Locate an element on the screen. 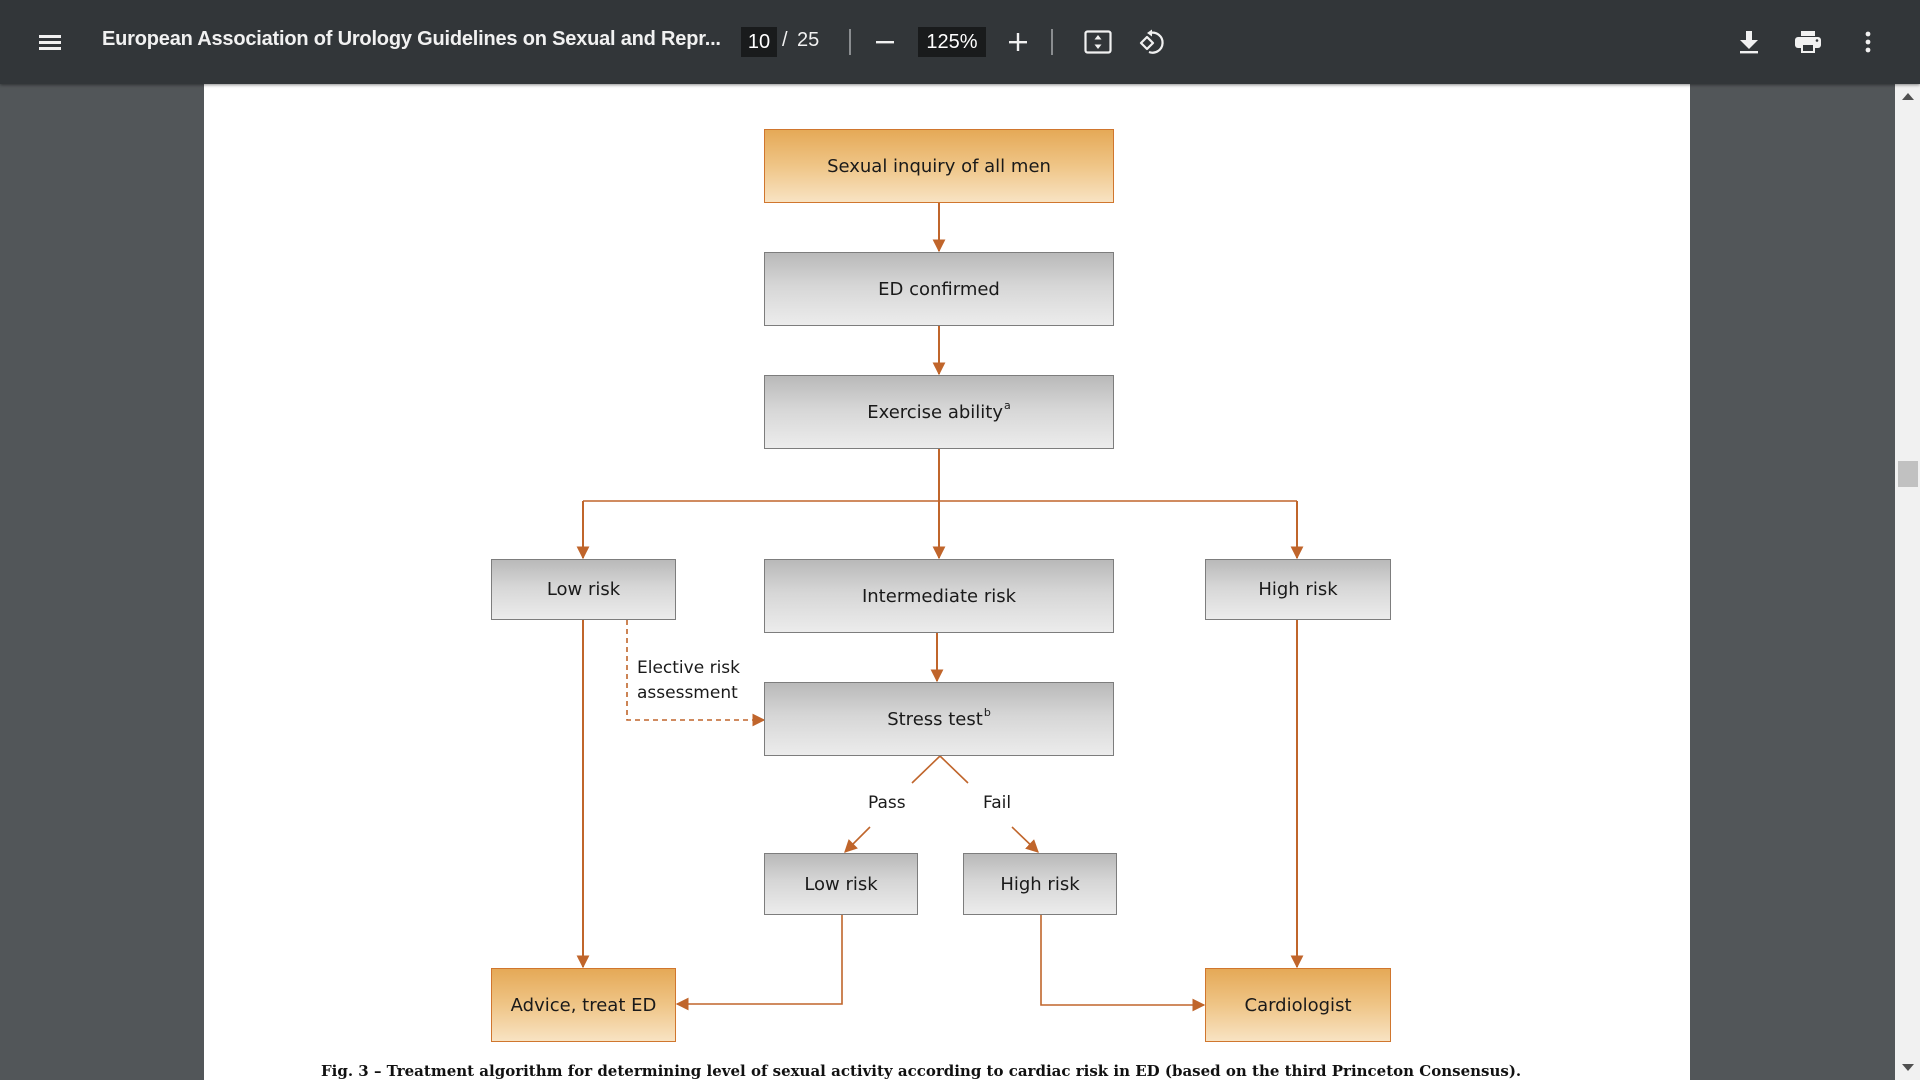 The image size is (1920, 1080). plus-icon is located at coordinates (1018, 42).